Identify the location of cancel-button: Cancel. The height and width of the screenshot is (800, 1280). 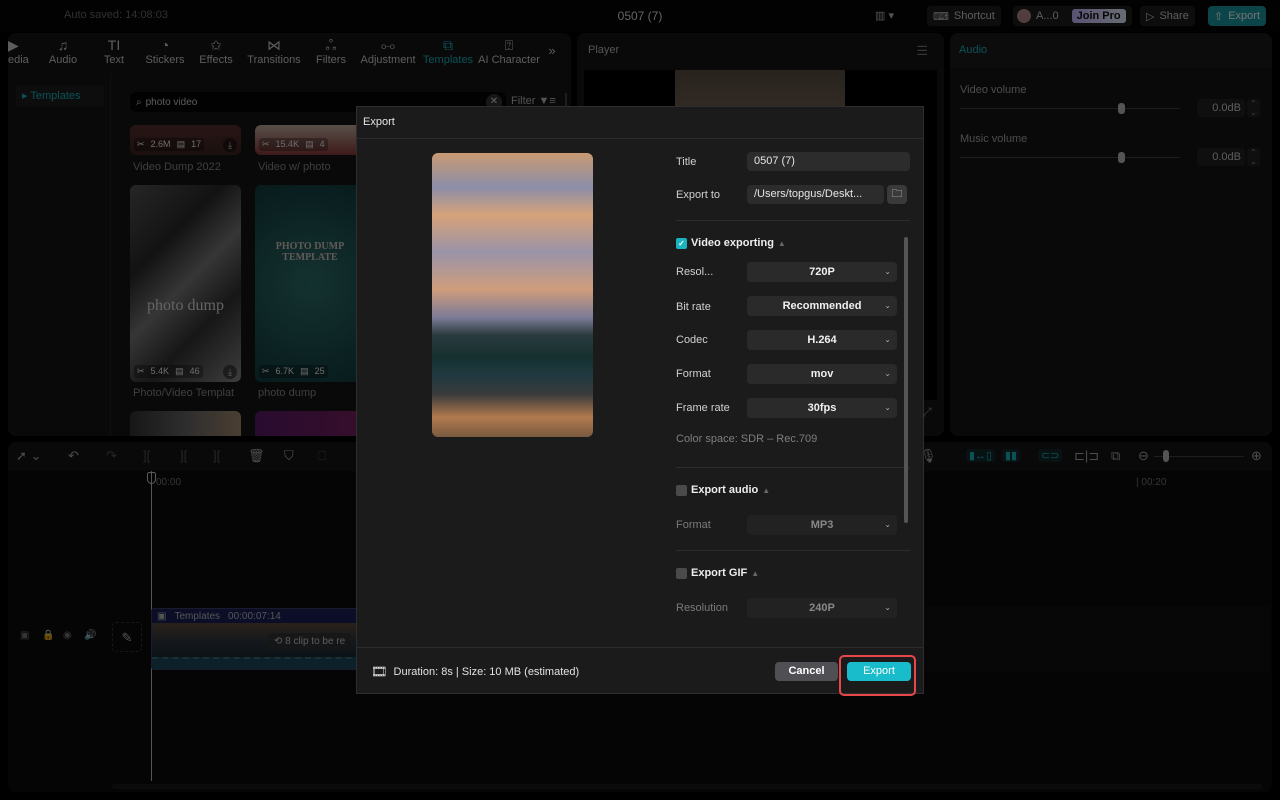
(806, 671).